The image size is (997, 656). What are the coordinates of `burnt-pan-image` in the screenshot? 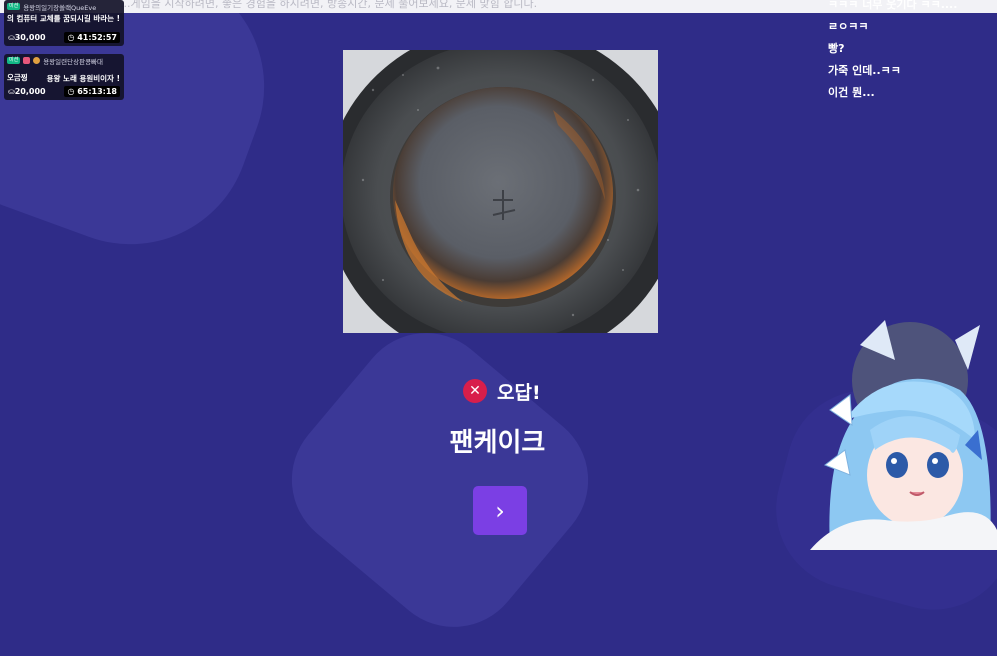 It's located at (500, 191).